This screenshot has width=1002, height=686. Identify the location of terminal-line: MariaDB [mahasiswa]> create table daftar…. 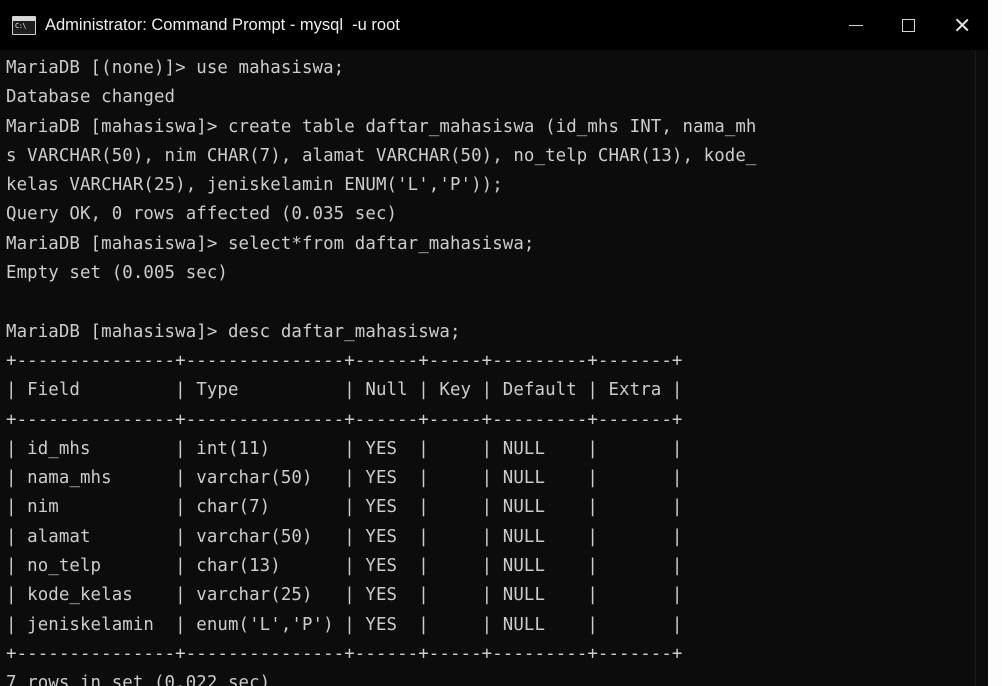
(381, 126).